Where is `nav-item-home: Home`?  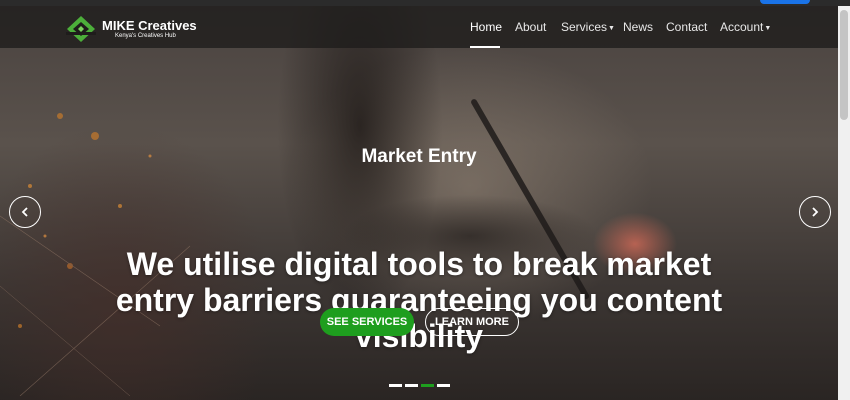 nav-item-home: Home is located at coordinates (486, 27).